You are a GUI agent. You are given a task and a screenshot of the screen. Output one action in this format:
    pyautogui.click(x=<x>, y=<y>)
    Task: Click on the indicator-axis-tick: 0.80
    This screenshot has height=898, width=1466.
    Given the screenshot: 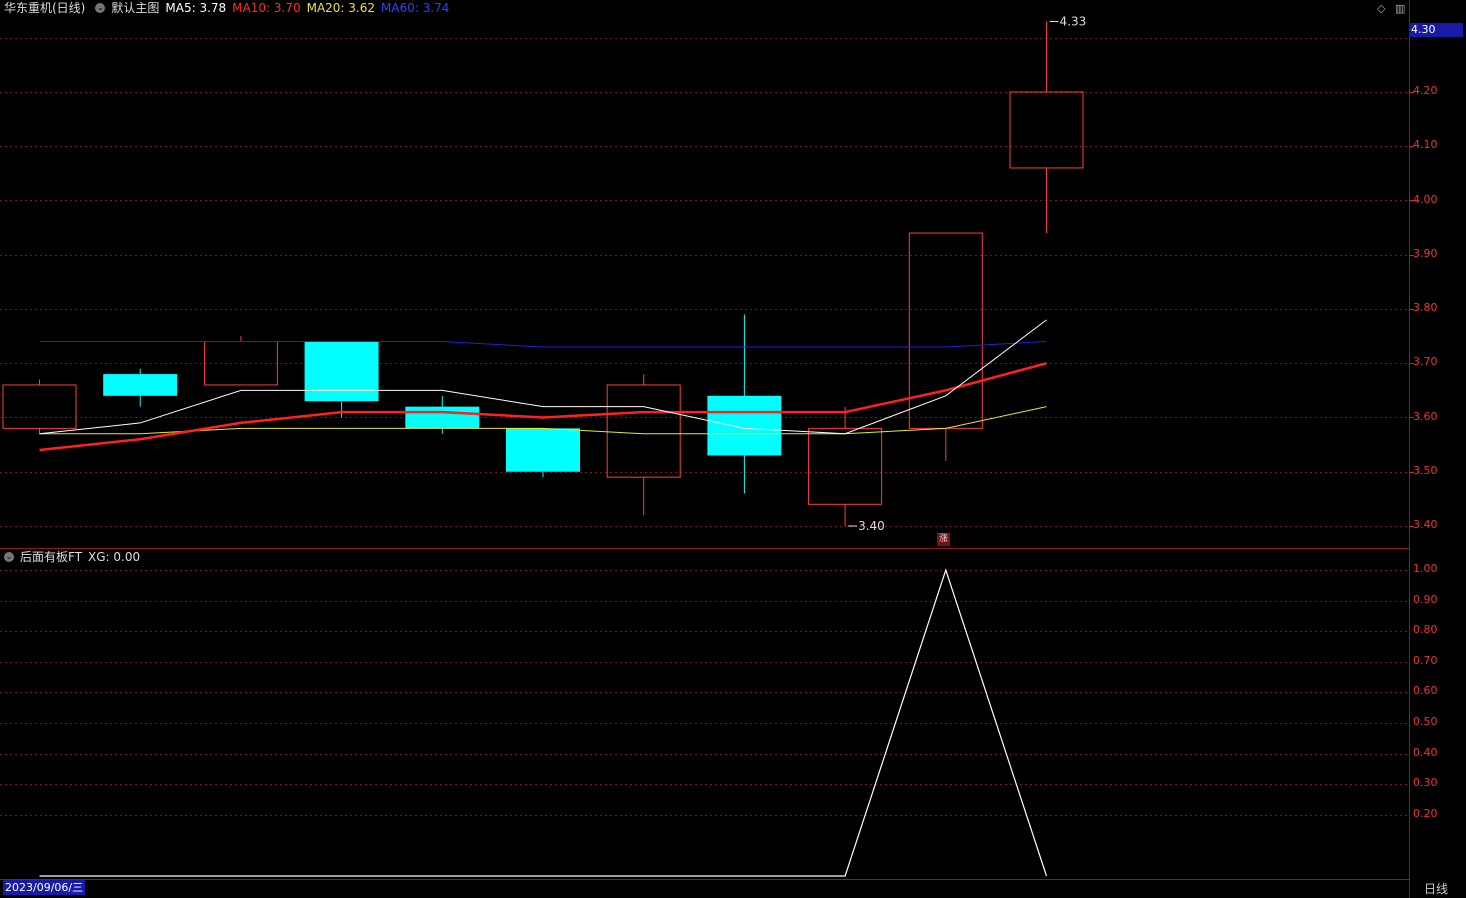 What is the action you would take?
    pyautogui.click(x=1425, y=630)
    